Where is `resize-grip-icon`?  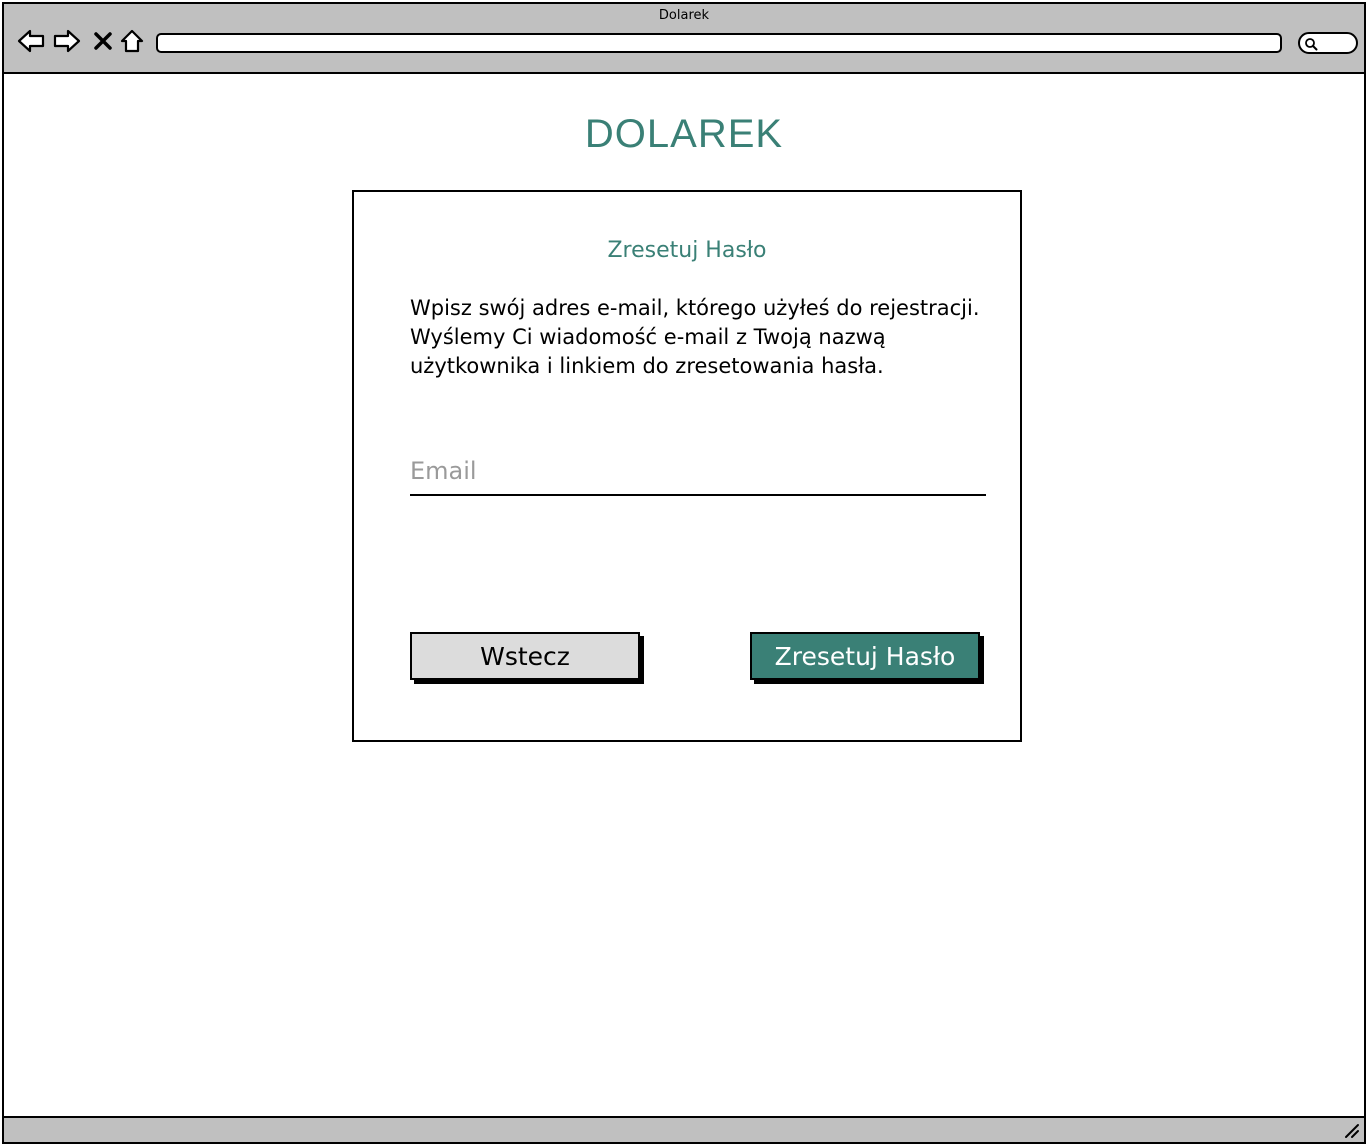
resize-grip-icon is located at coordinates (1351, 1130).